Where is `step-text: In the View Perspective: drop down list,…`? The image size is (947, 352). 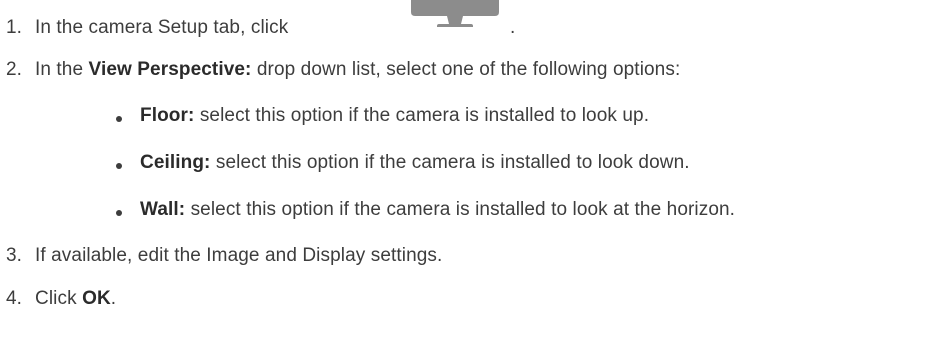 step-text: In the View Perspective: drop down list,… is located at coordinates (357, 70).